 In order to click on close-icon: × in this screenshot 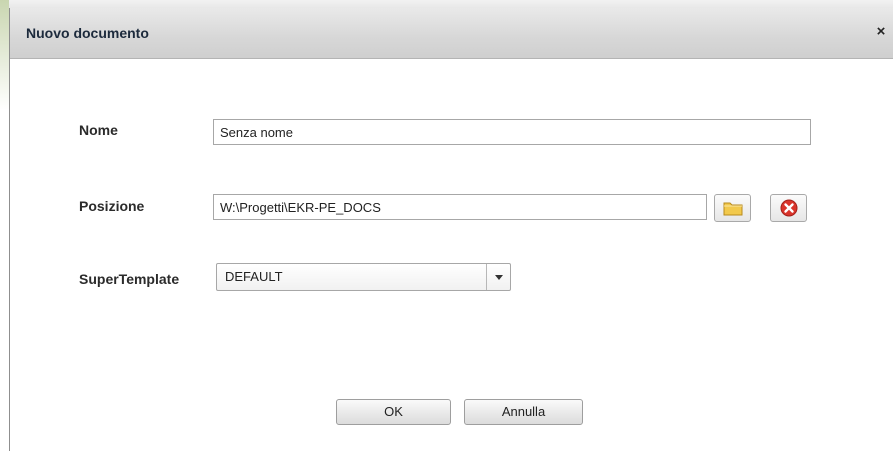, I will do `click(881, 32)`.